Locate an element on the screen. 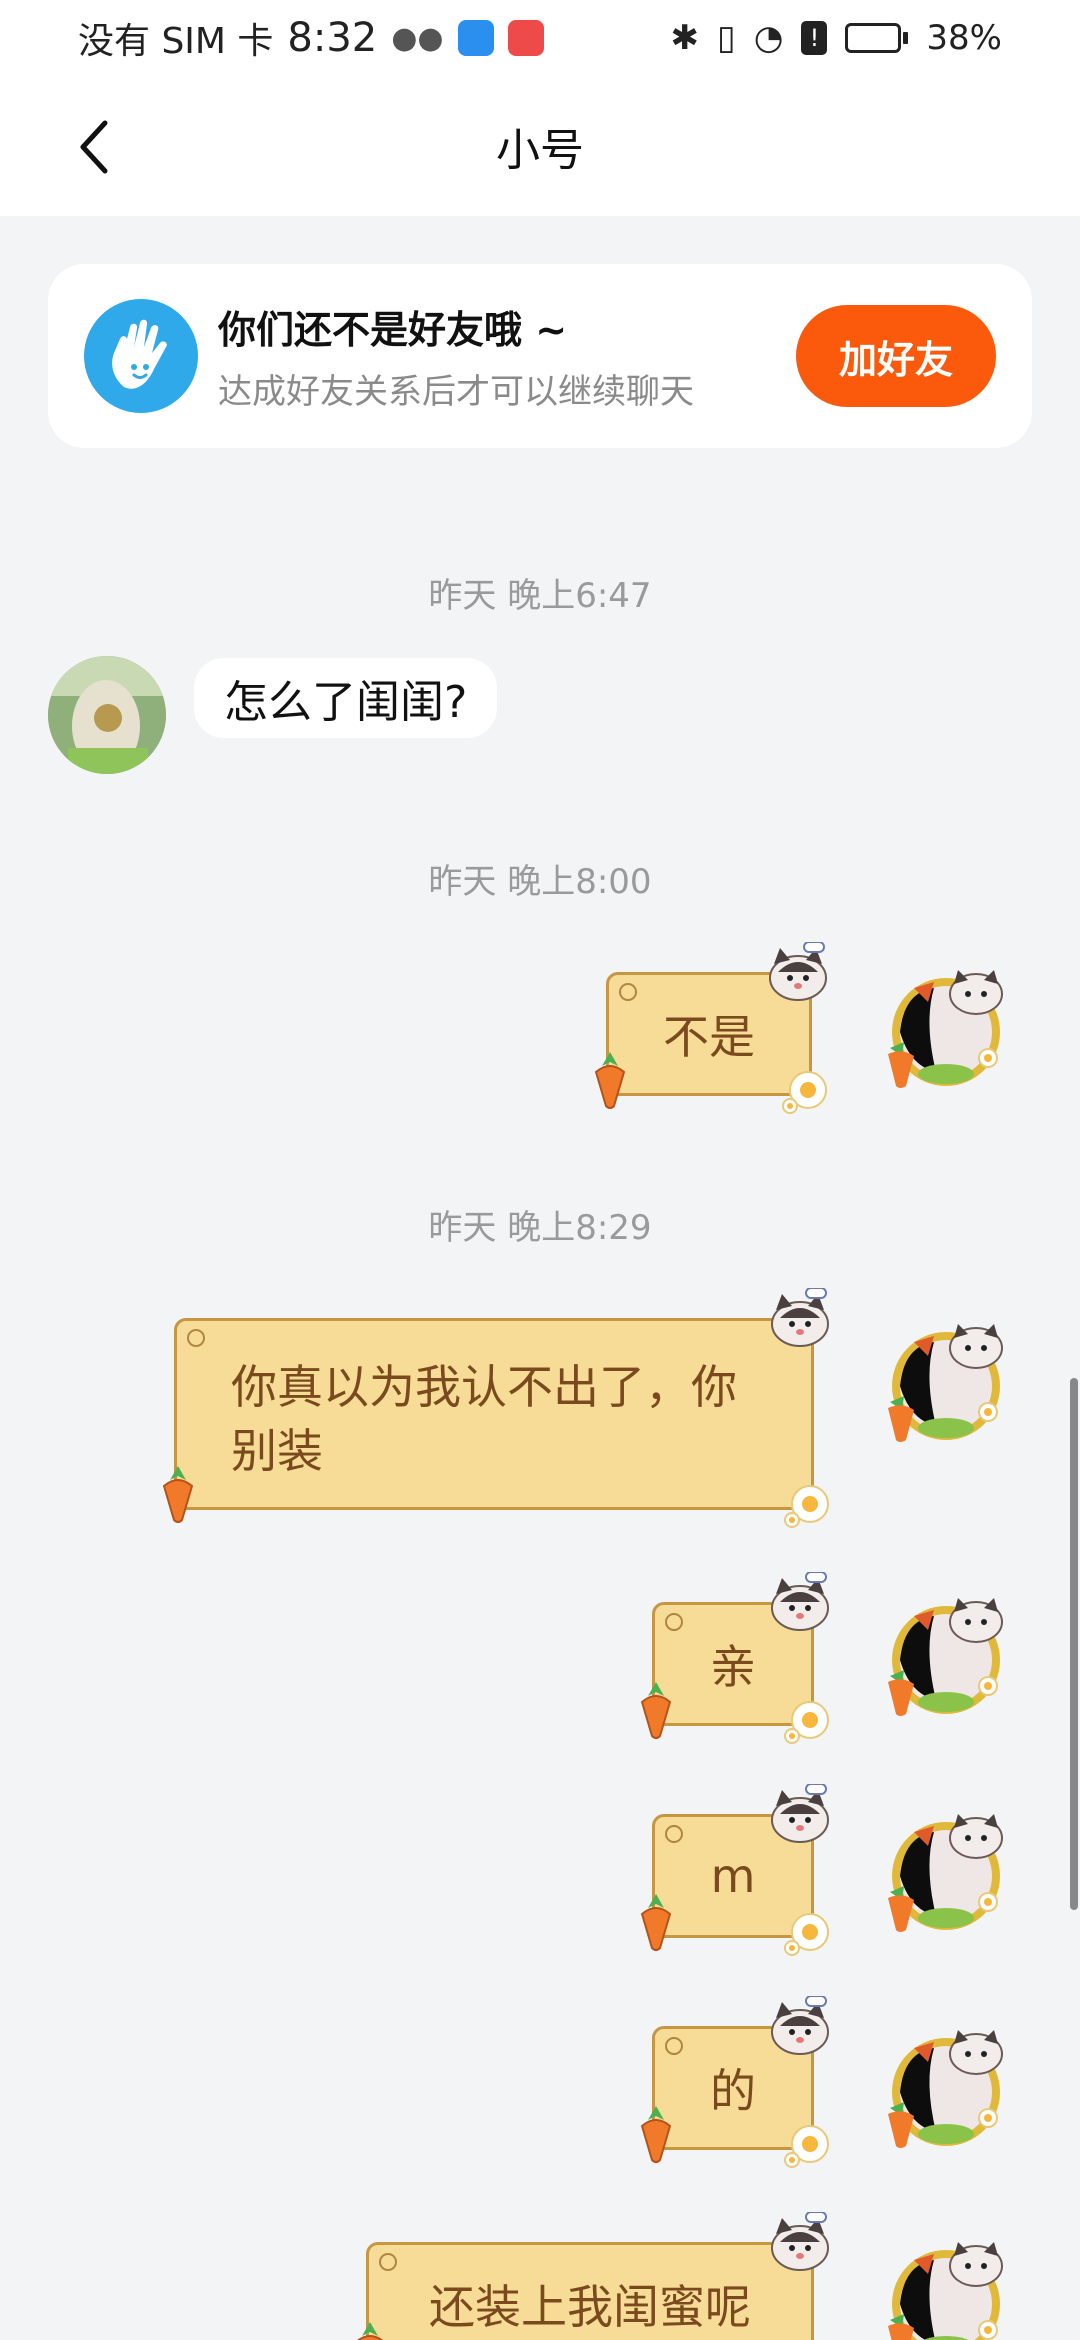 This screenshot has height=2340, width=1080. sent-message-bubble: 还装上我闺蜜呢 is located at coordinates (590, 2291).